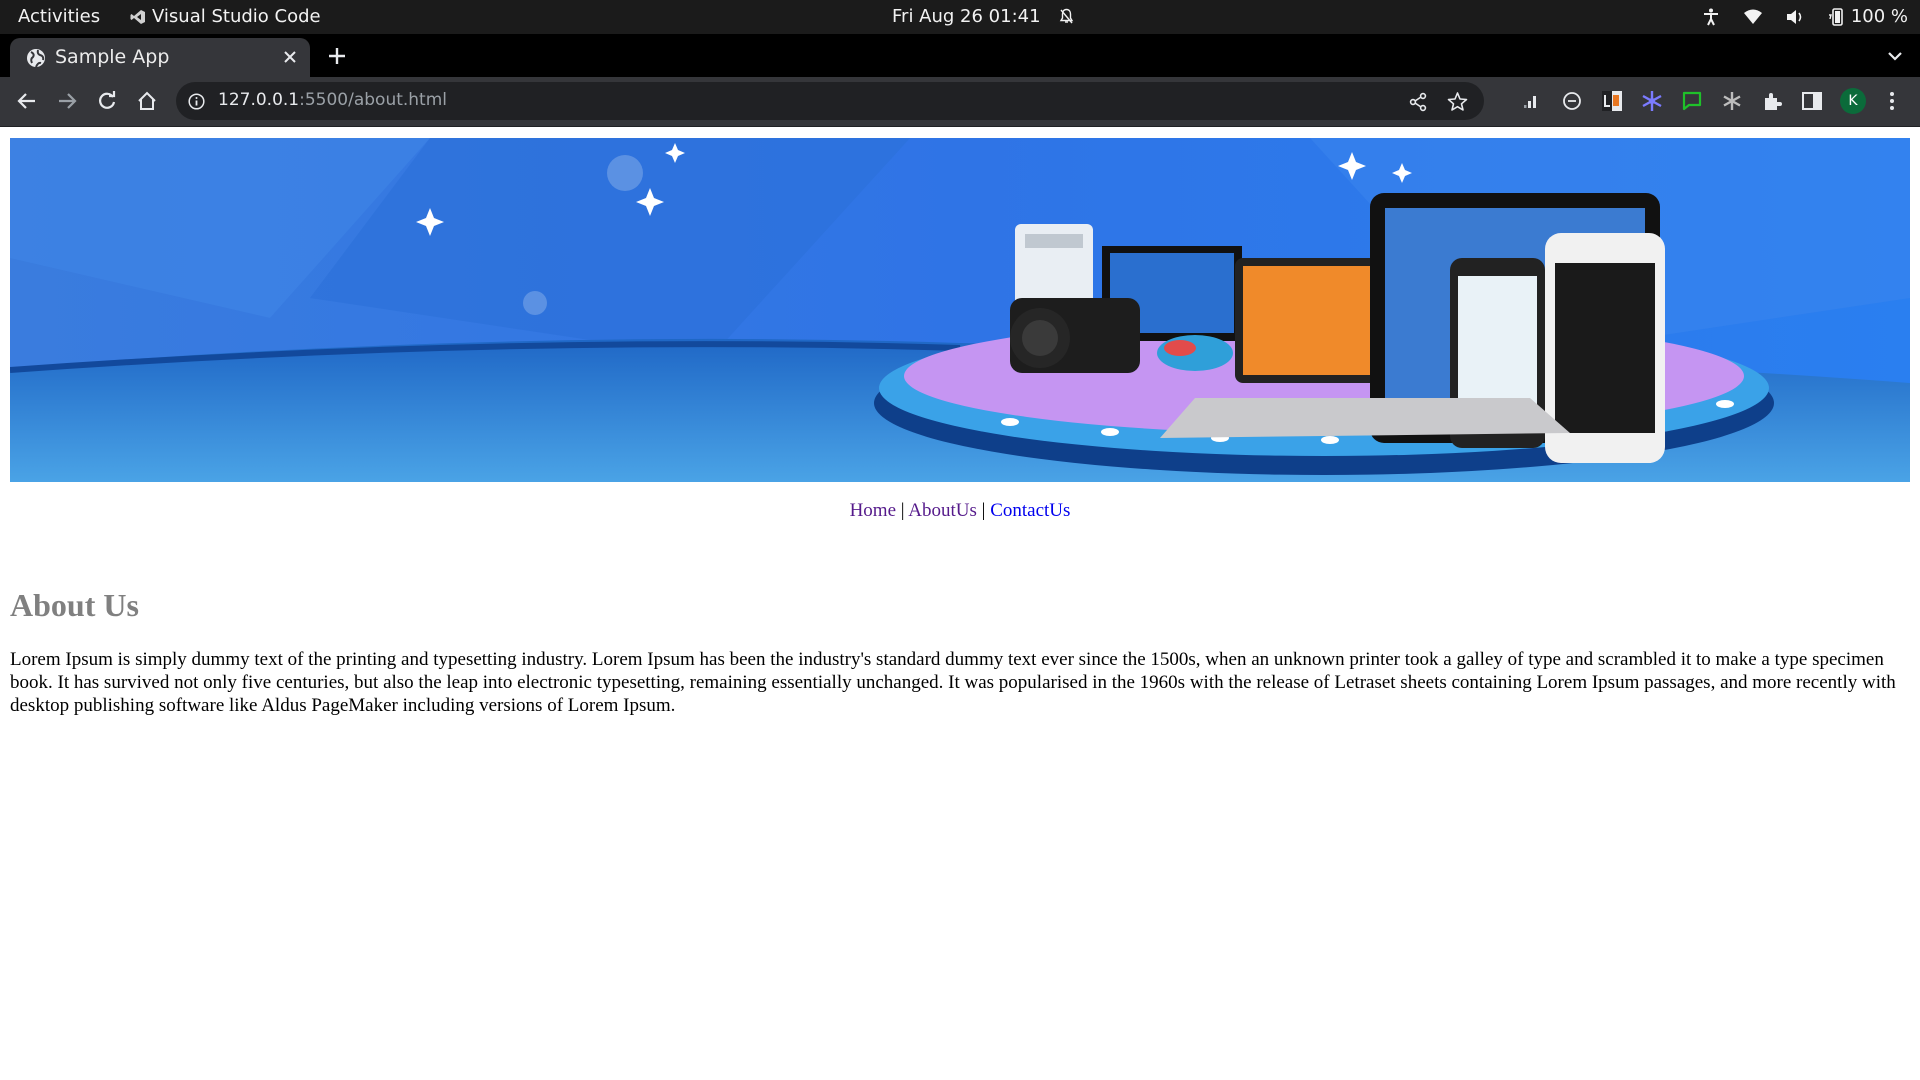 This screenshot has height=1080, width=1920. What do you see at coordinates (67, 101) in the screenshot?
I see `forward-icon` at bounding box center [67, 101].